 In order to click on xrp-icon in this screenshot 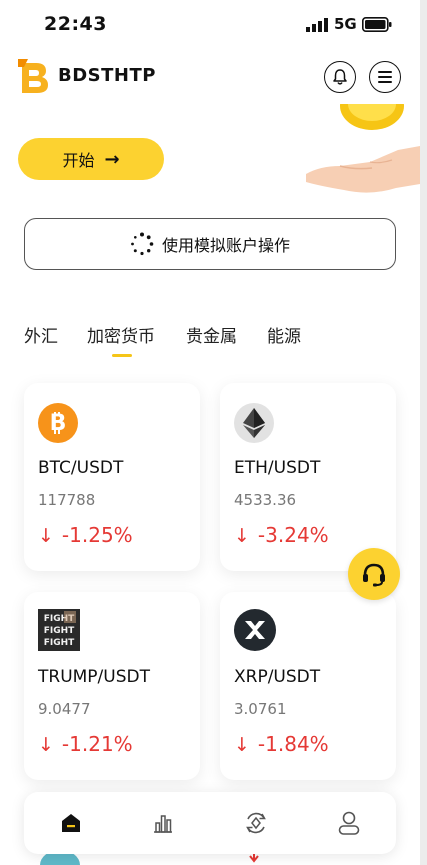, I will do `click(255, 630)`.